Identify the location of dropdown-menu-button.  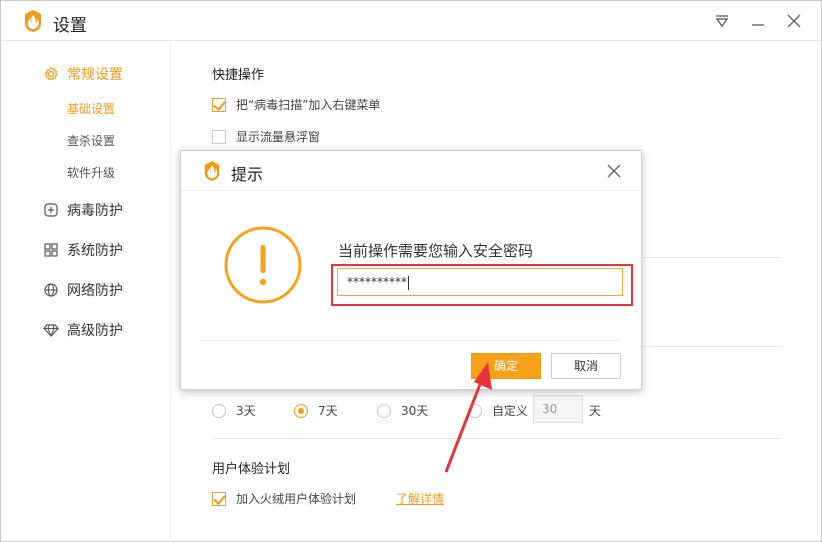
(722, 21).